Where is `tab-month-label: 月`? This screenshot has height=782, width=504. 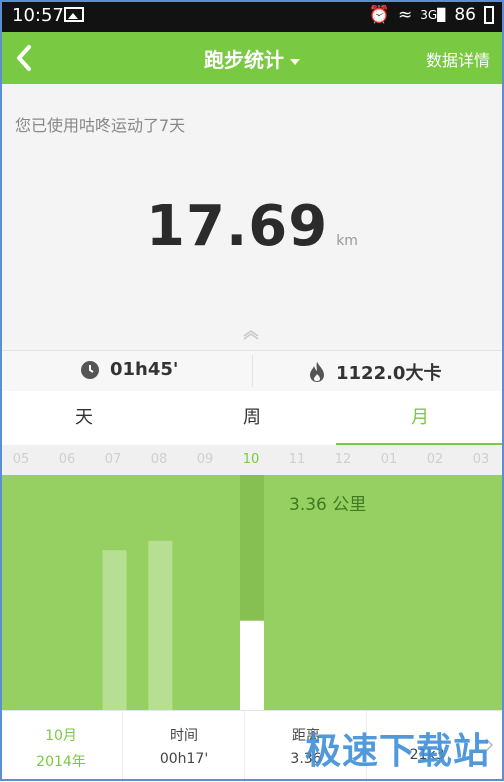 tab-month-label: 月 is located at coordinates (420, 417).